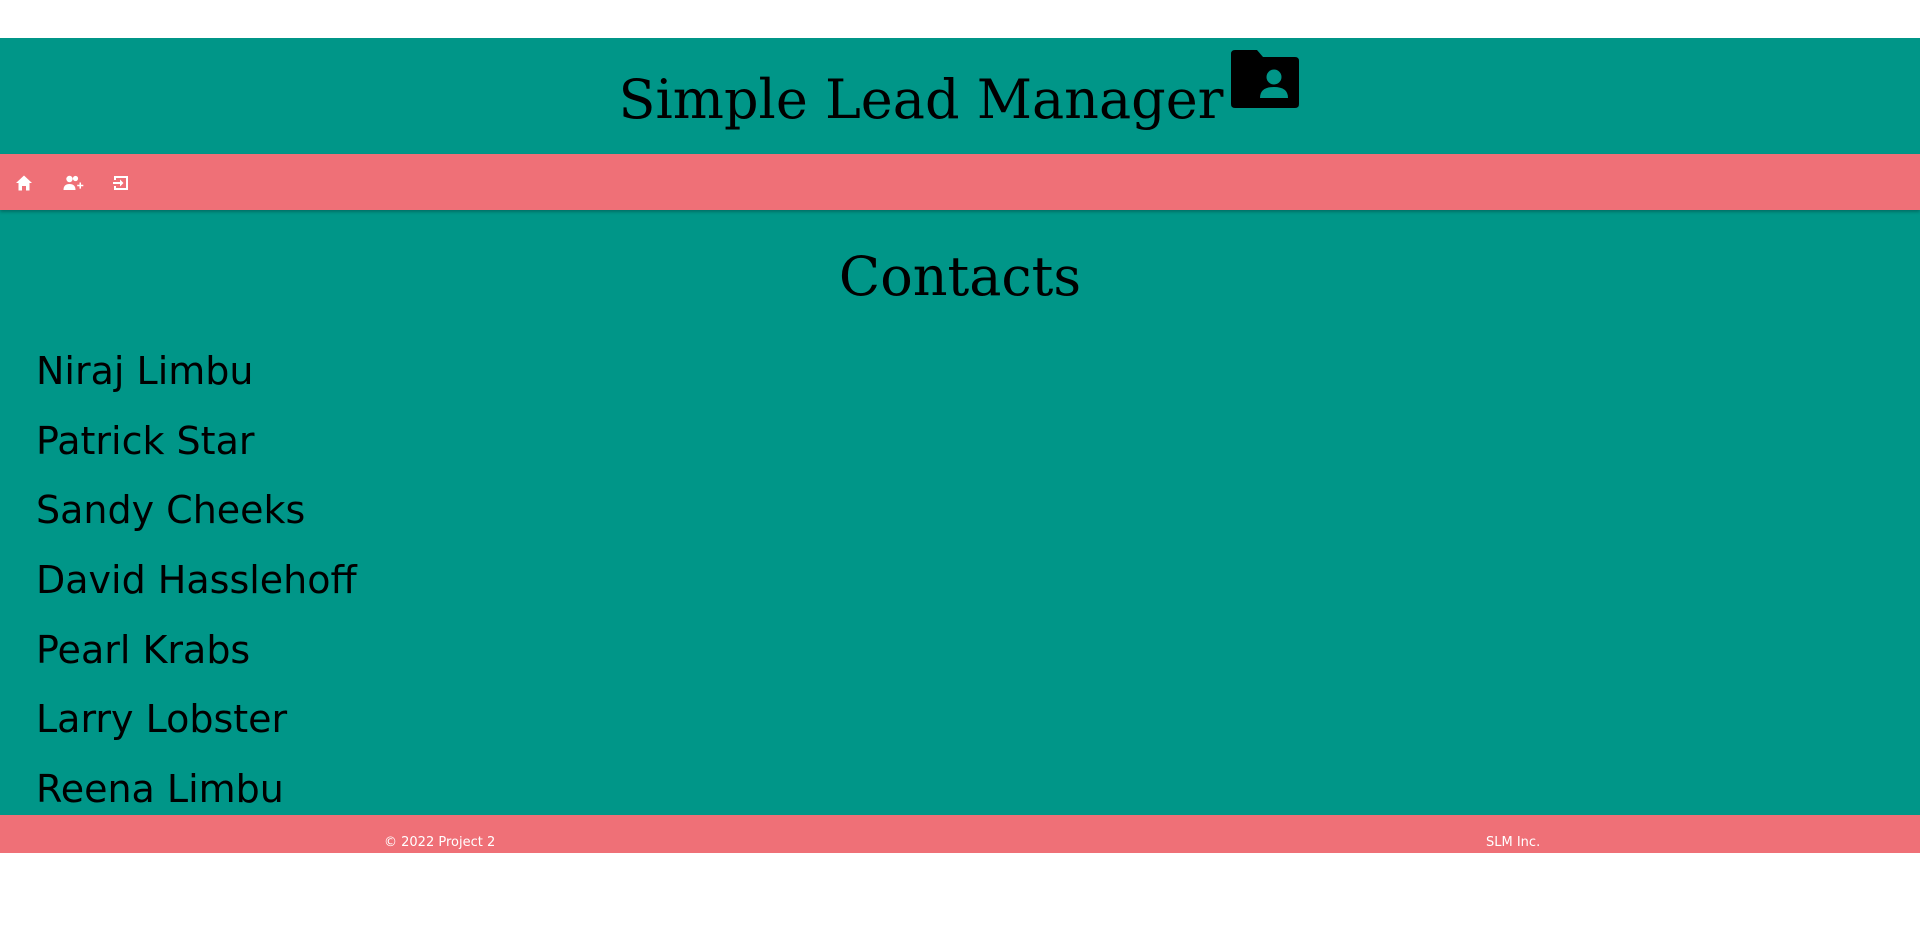  What do you see at coordinates (196, 442) in the screenshot?
I see `contact-item: Patrick Star` at bounding box center [196, 442].